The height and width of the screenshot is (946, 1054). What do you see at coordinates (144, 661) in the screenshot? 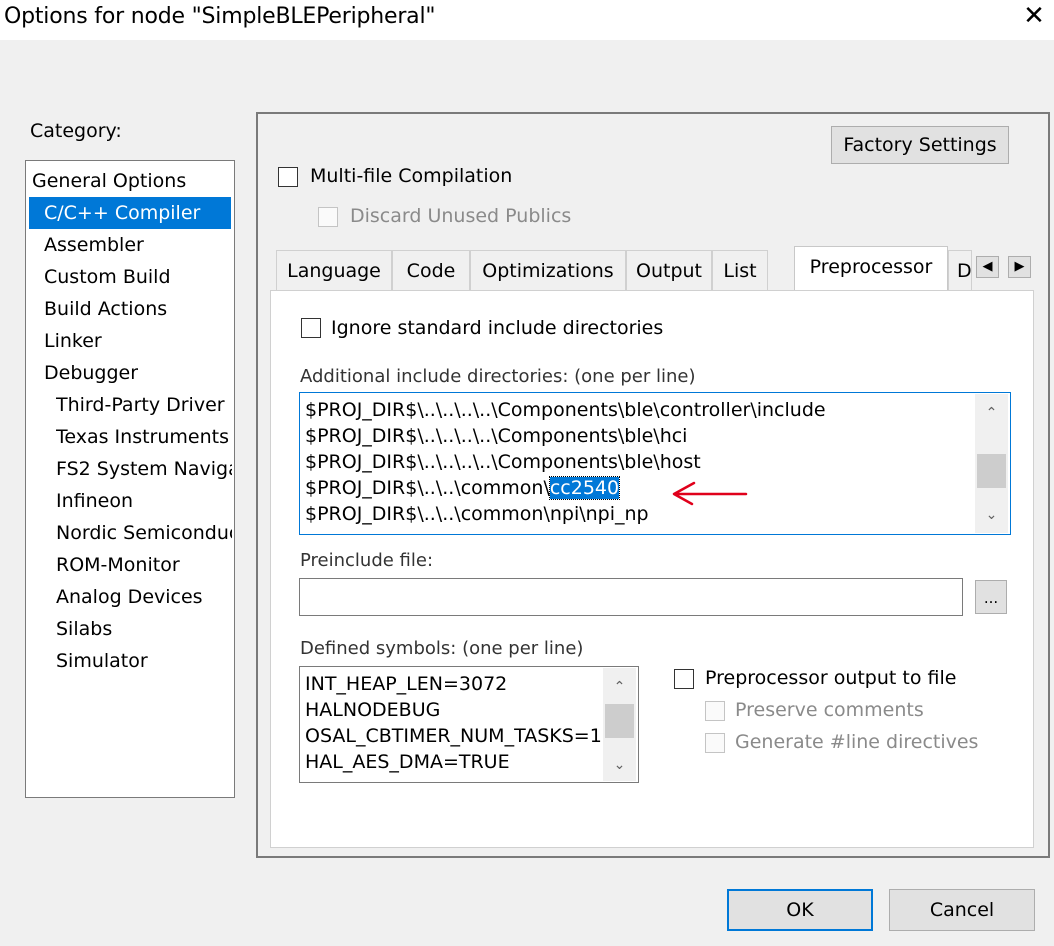
I see `category-item-simulator: Simulator` at bounding box center [144, 661].